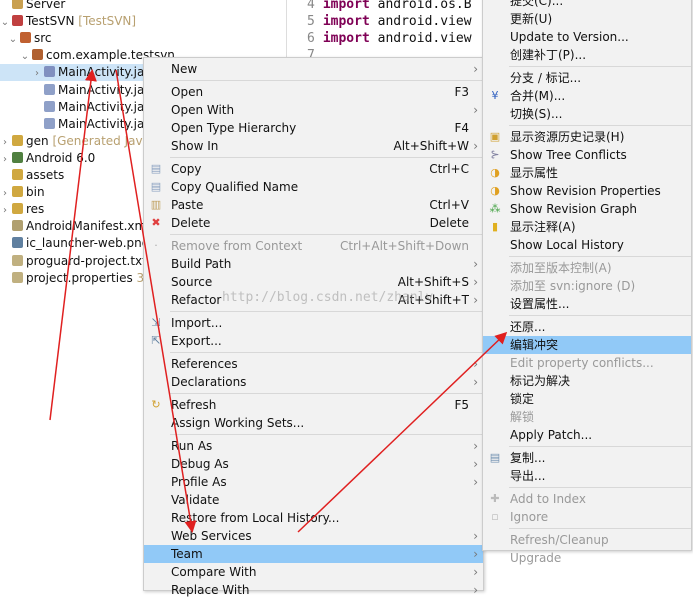 This screenshot has width=693, height=599. Describe the element at coordinates (313, 187) in the screenshot. I see `menu-item-copy-qualified-name: ▤ Copy Qualified Name` at that location.